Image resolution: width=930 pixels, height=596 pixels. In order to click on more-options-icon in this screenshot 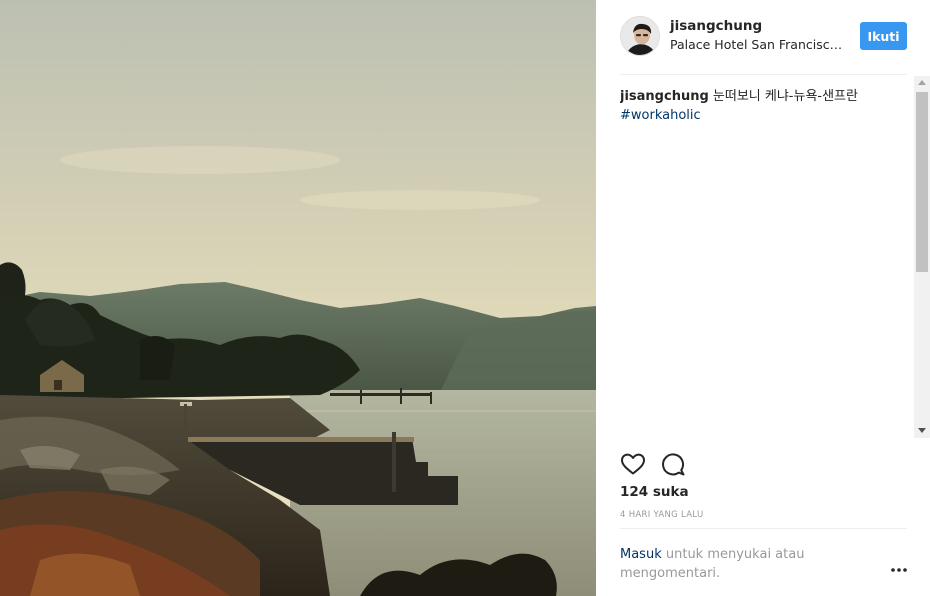, I will do `click(899, 570)`.